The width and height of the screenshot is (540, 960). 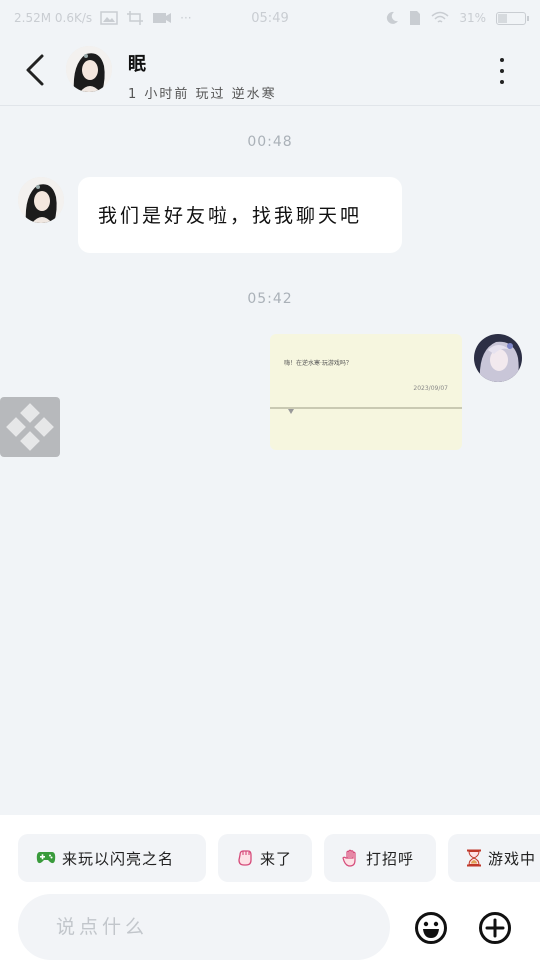 I want to click on card-divider, so click(x=366, y=408).